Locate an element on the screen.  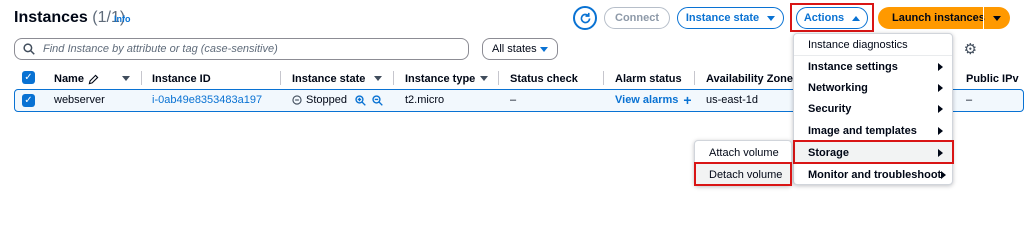
menu-item-networking: Networking is located at coordinates (873, 87).